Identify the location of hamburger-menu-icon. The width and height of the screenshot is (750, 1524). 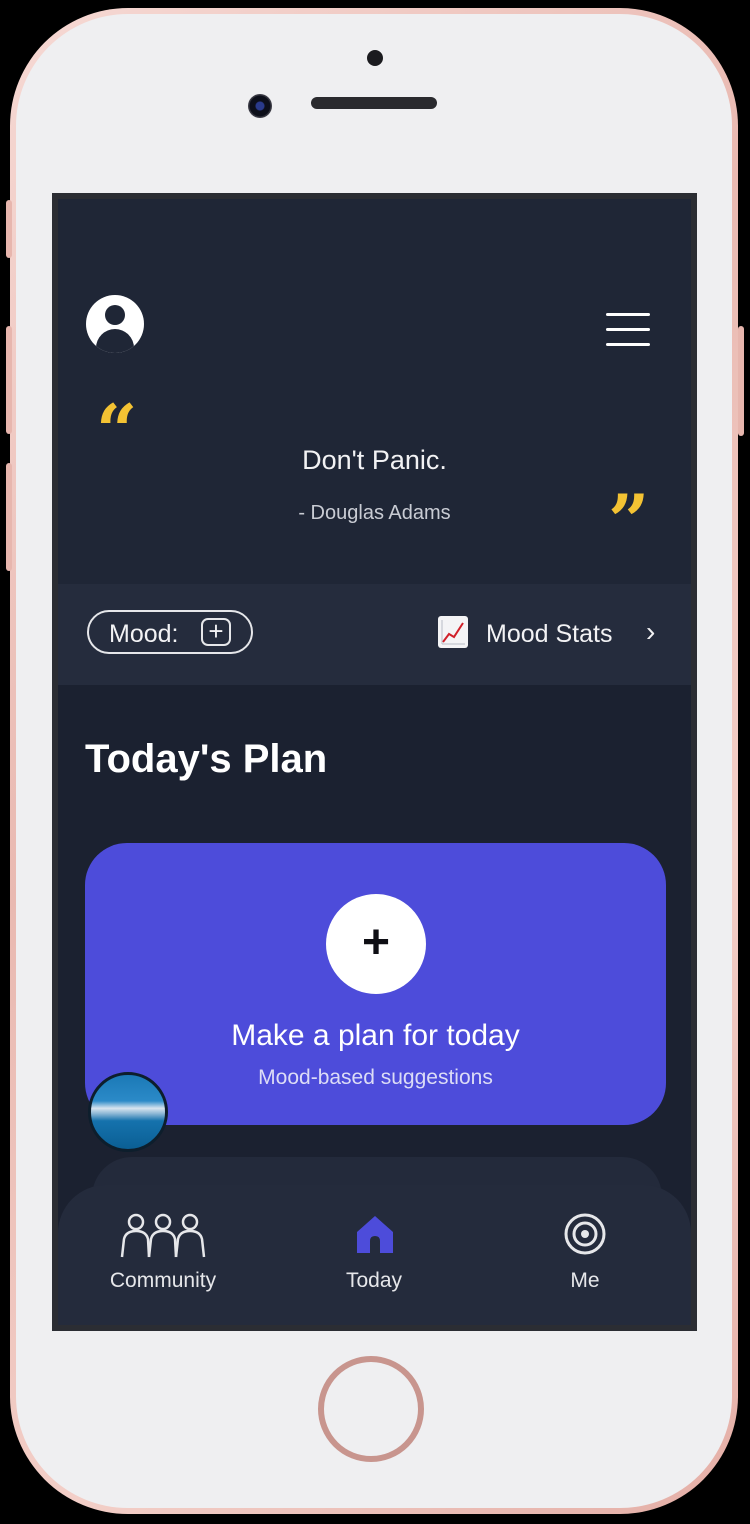
(628, 330).